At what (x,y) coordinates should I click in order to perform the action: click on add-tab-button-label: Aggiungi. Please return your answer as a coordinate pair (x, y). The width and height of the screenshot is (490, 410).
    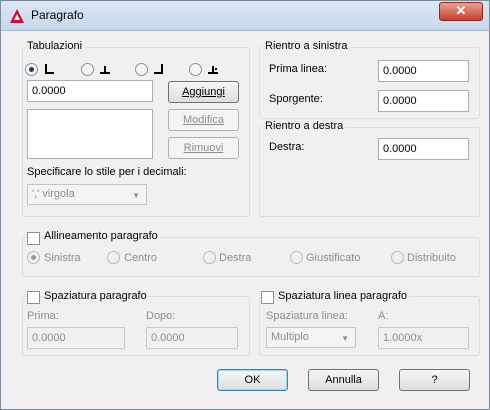
    Looking at the image, I should click on (203, 92).